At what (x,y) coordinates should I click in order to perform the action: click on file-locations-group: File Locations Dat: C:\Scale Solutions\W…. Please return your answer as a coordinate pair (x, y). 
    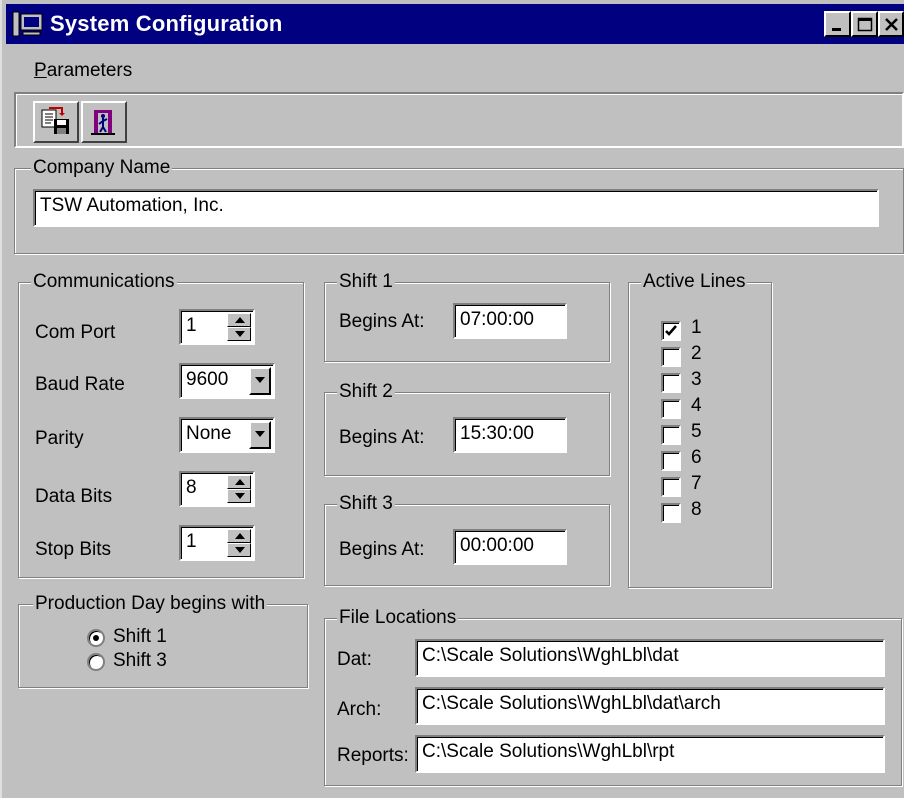
    Looking at the image, I should click on (613, 696).